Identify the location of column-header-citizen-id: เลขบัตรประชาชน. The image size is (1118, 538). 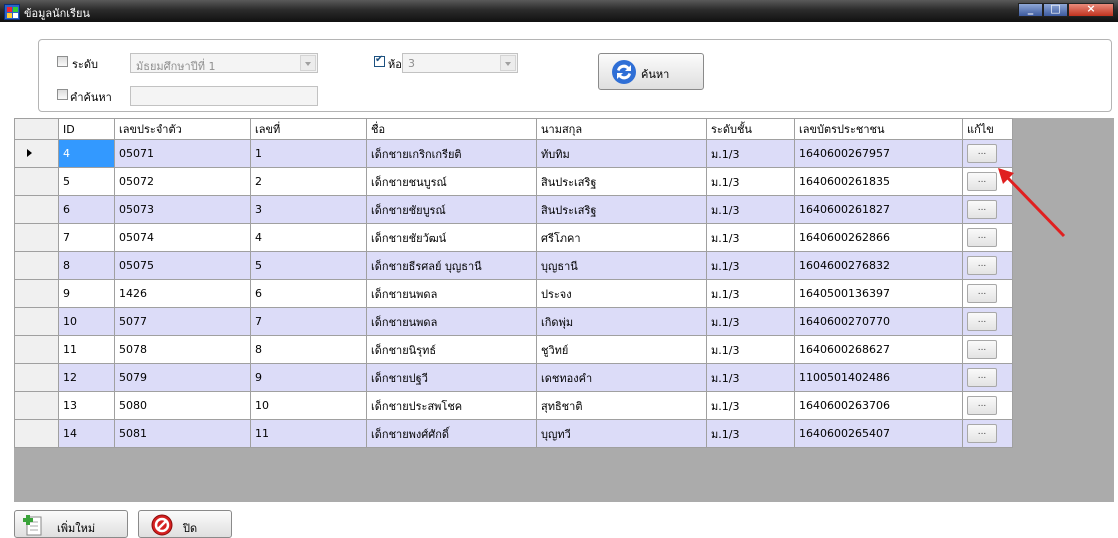
(878, 129).